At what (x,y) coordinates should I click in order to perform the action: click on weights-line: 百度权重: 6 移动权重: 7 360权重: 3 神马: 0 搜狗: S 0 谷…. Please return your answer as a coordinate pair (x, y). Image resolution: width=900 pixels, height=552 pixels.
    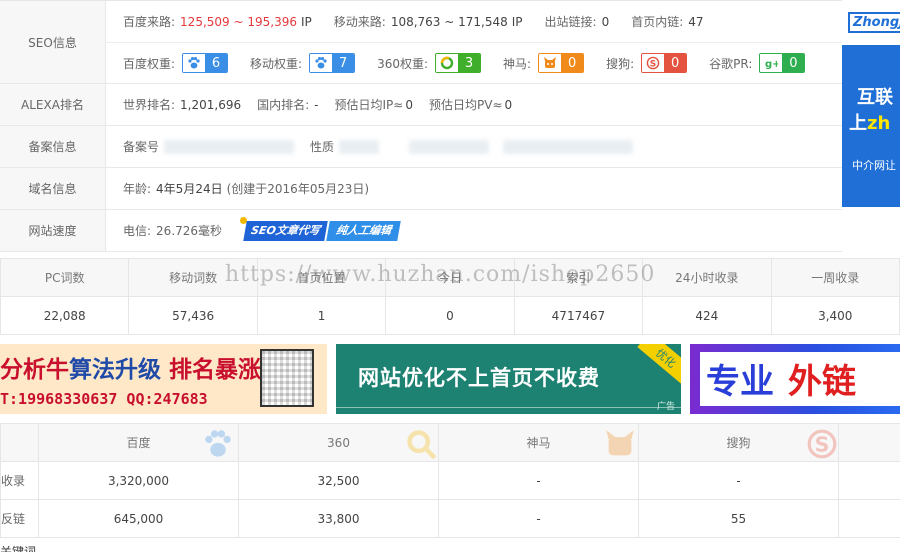
    Looking at the image, I should click on (474, 62).